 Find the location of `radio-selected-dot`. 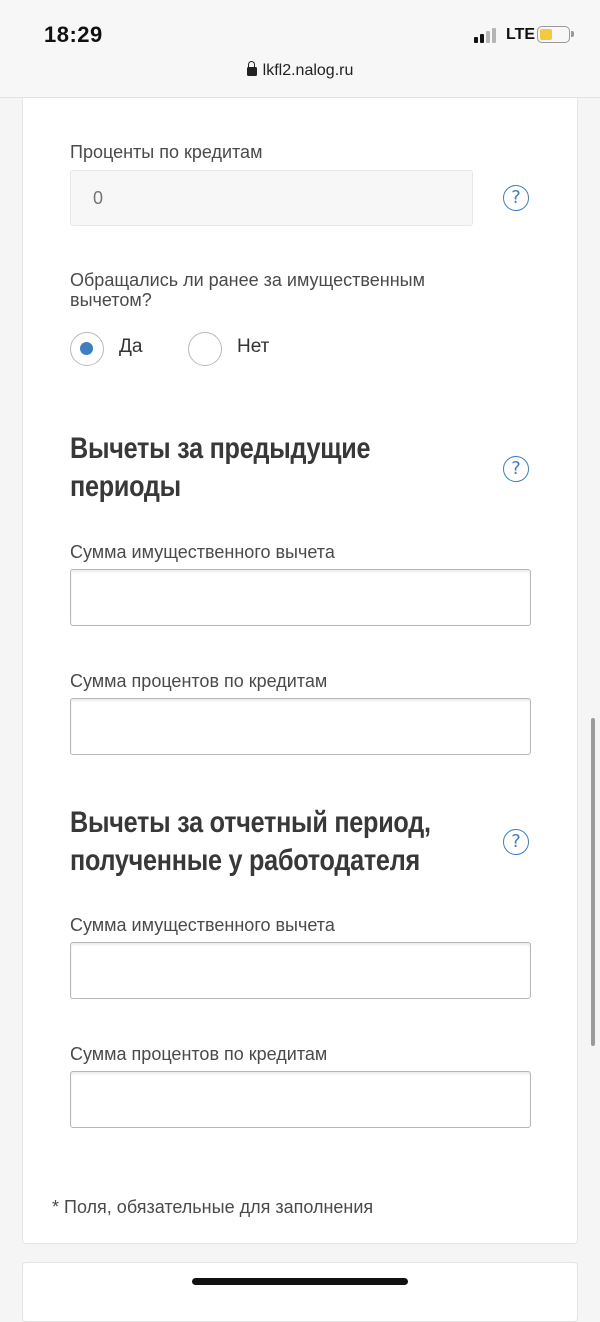

radio-selected-dot is located at coordinates (86, 348).